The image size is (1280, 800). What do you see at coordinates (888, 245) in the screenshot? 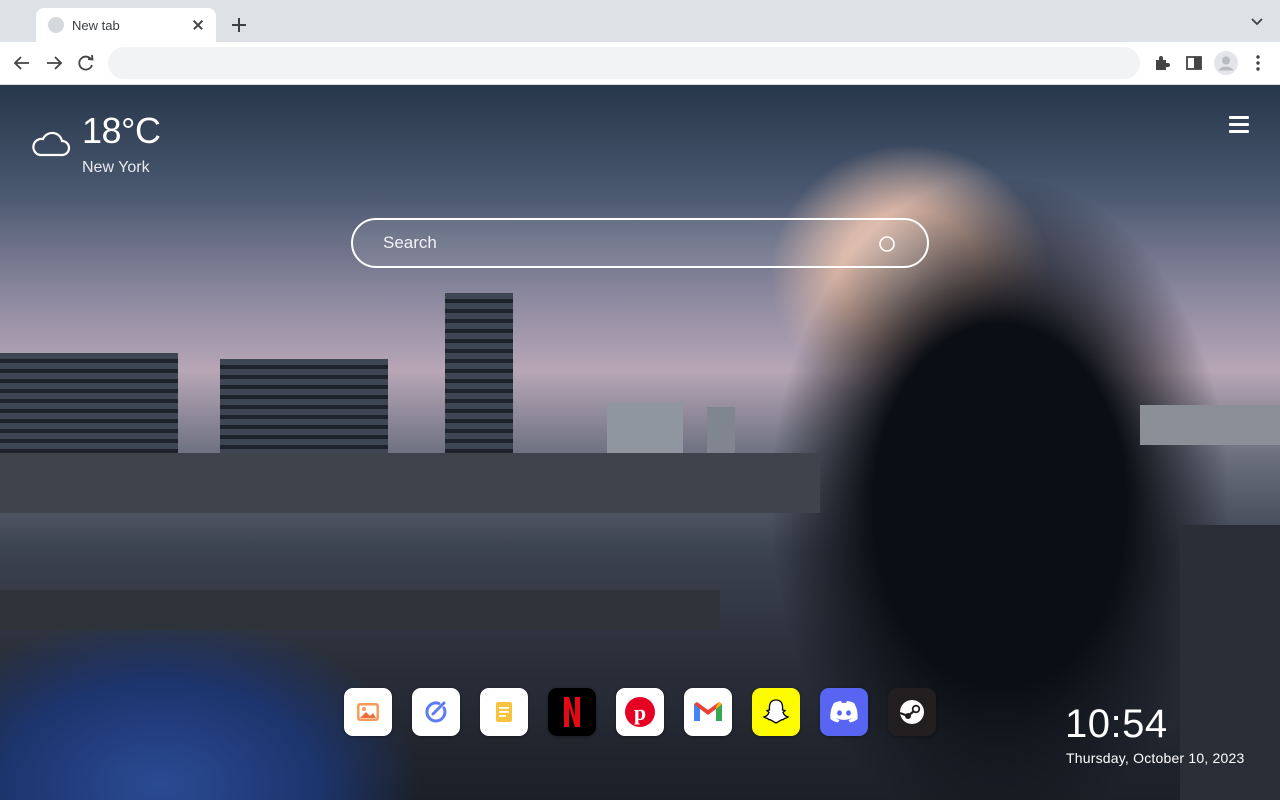
I see `search-icon` at bounding box center [888, 245].